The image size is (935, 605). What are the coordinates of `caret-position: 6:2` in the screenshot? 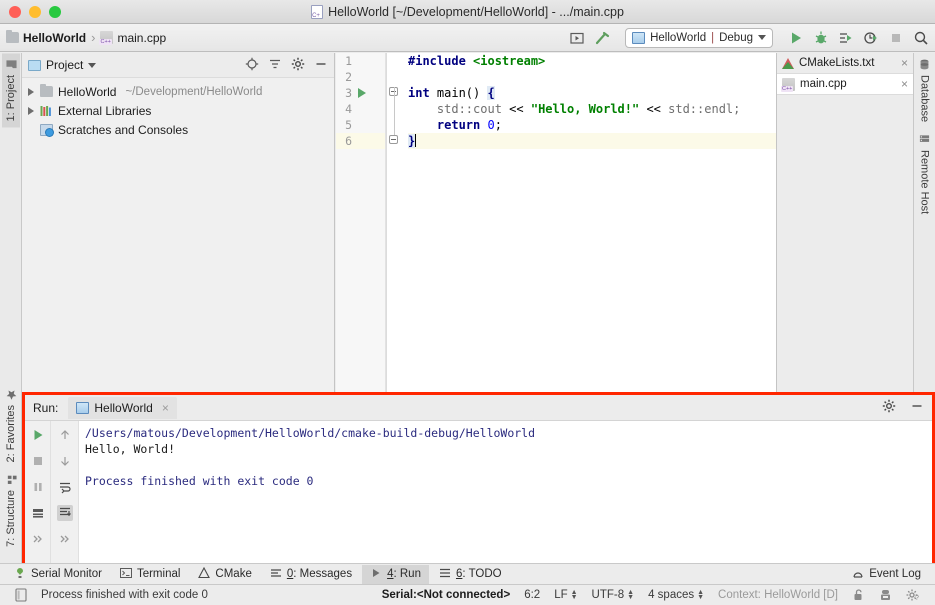 It's located at (532, 595).